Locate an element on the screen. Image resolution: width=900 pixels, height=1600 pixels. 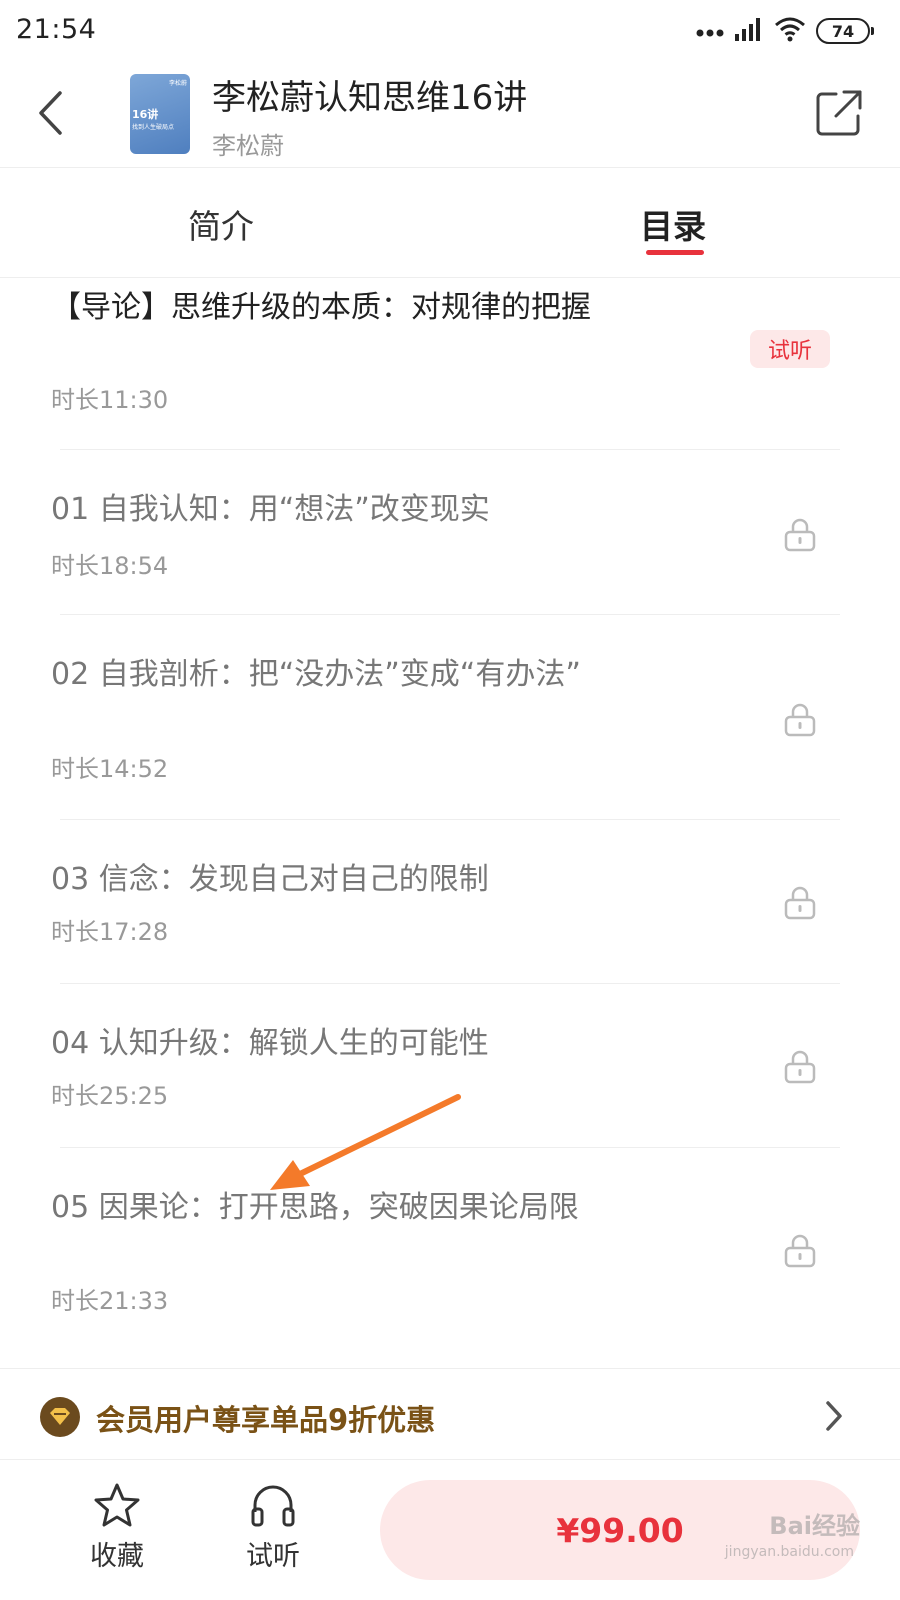
watermark-logo: Bai经验 is located at coordinates (814, 1526).